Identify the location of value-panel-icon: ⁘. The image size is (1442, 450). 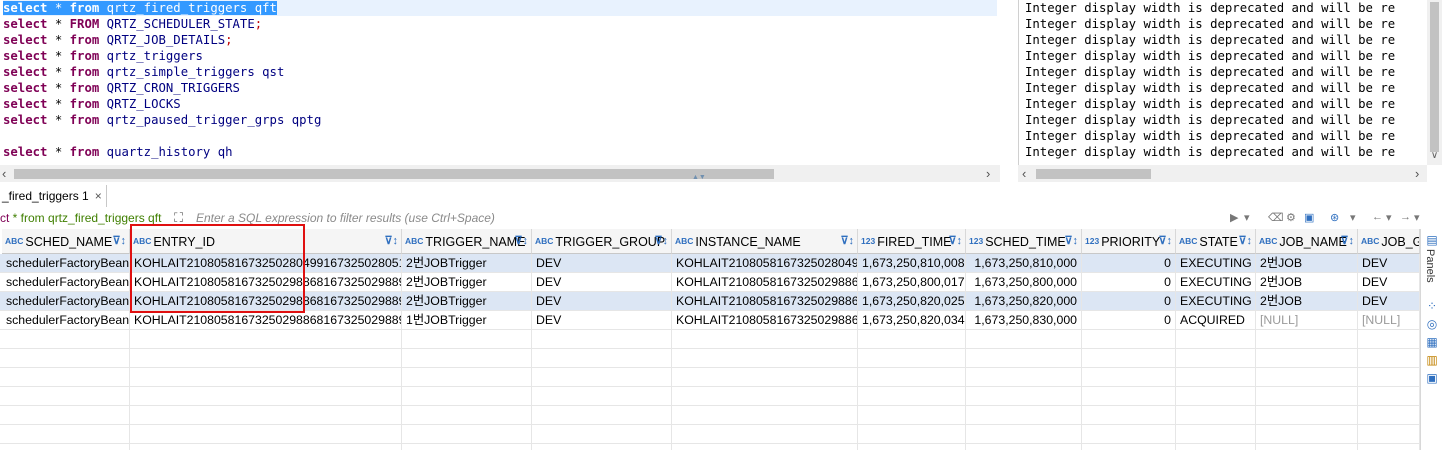
(1432, 306).